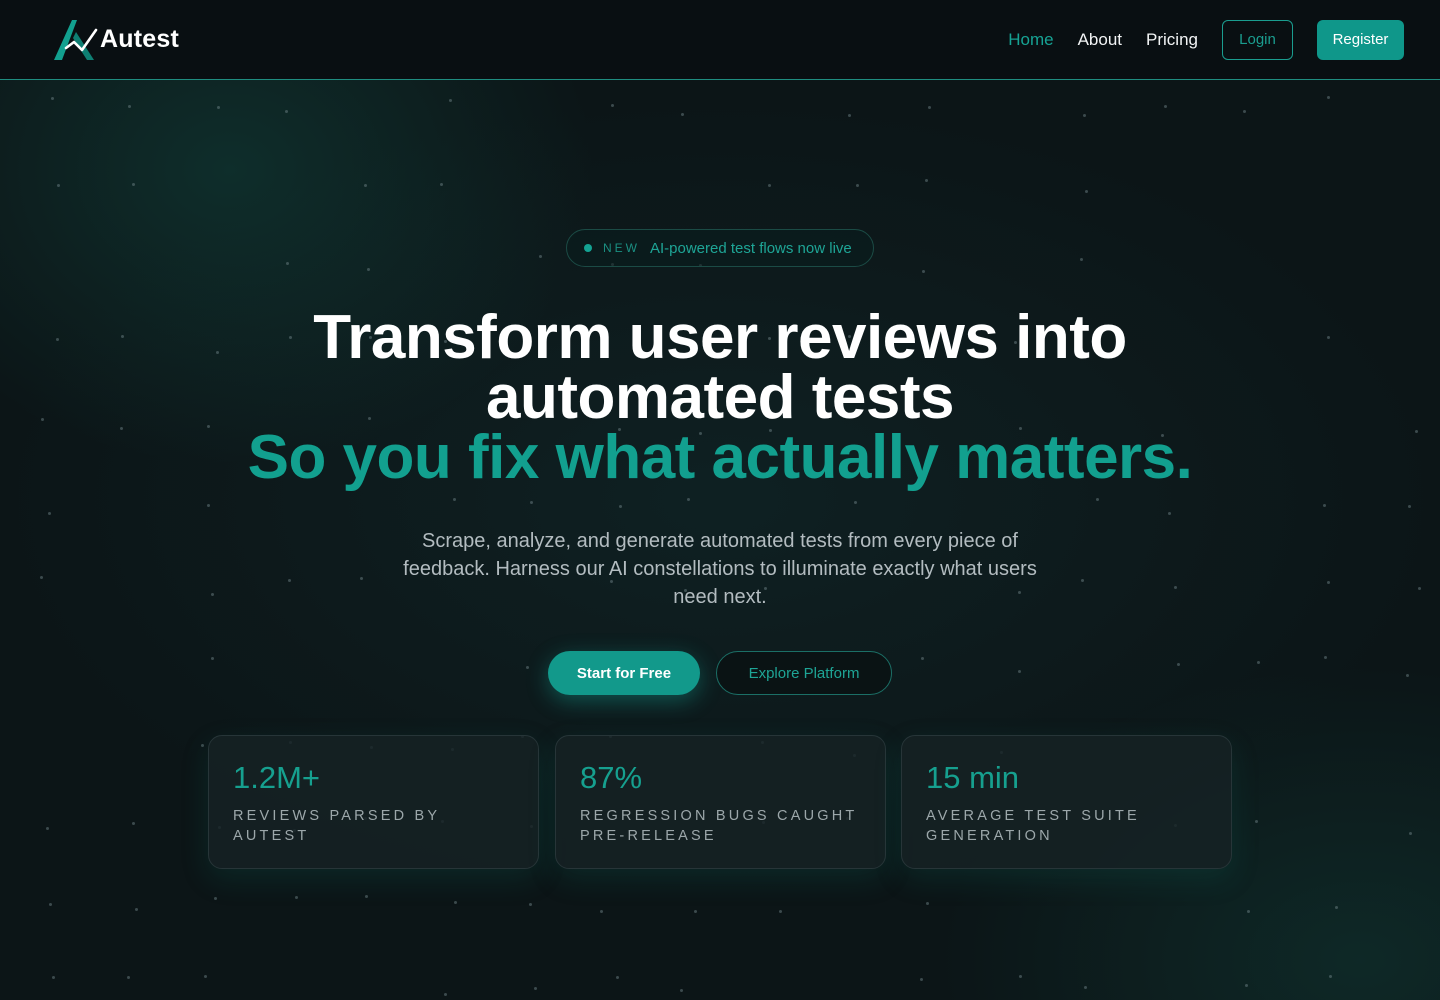 This screenshot has height=1000, width=1440. Describe the element at coordinates (804, 673) in the screenshot. I see `explore-platform-button: Explore Platform` at that location.